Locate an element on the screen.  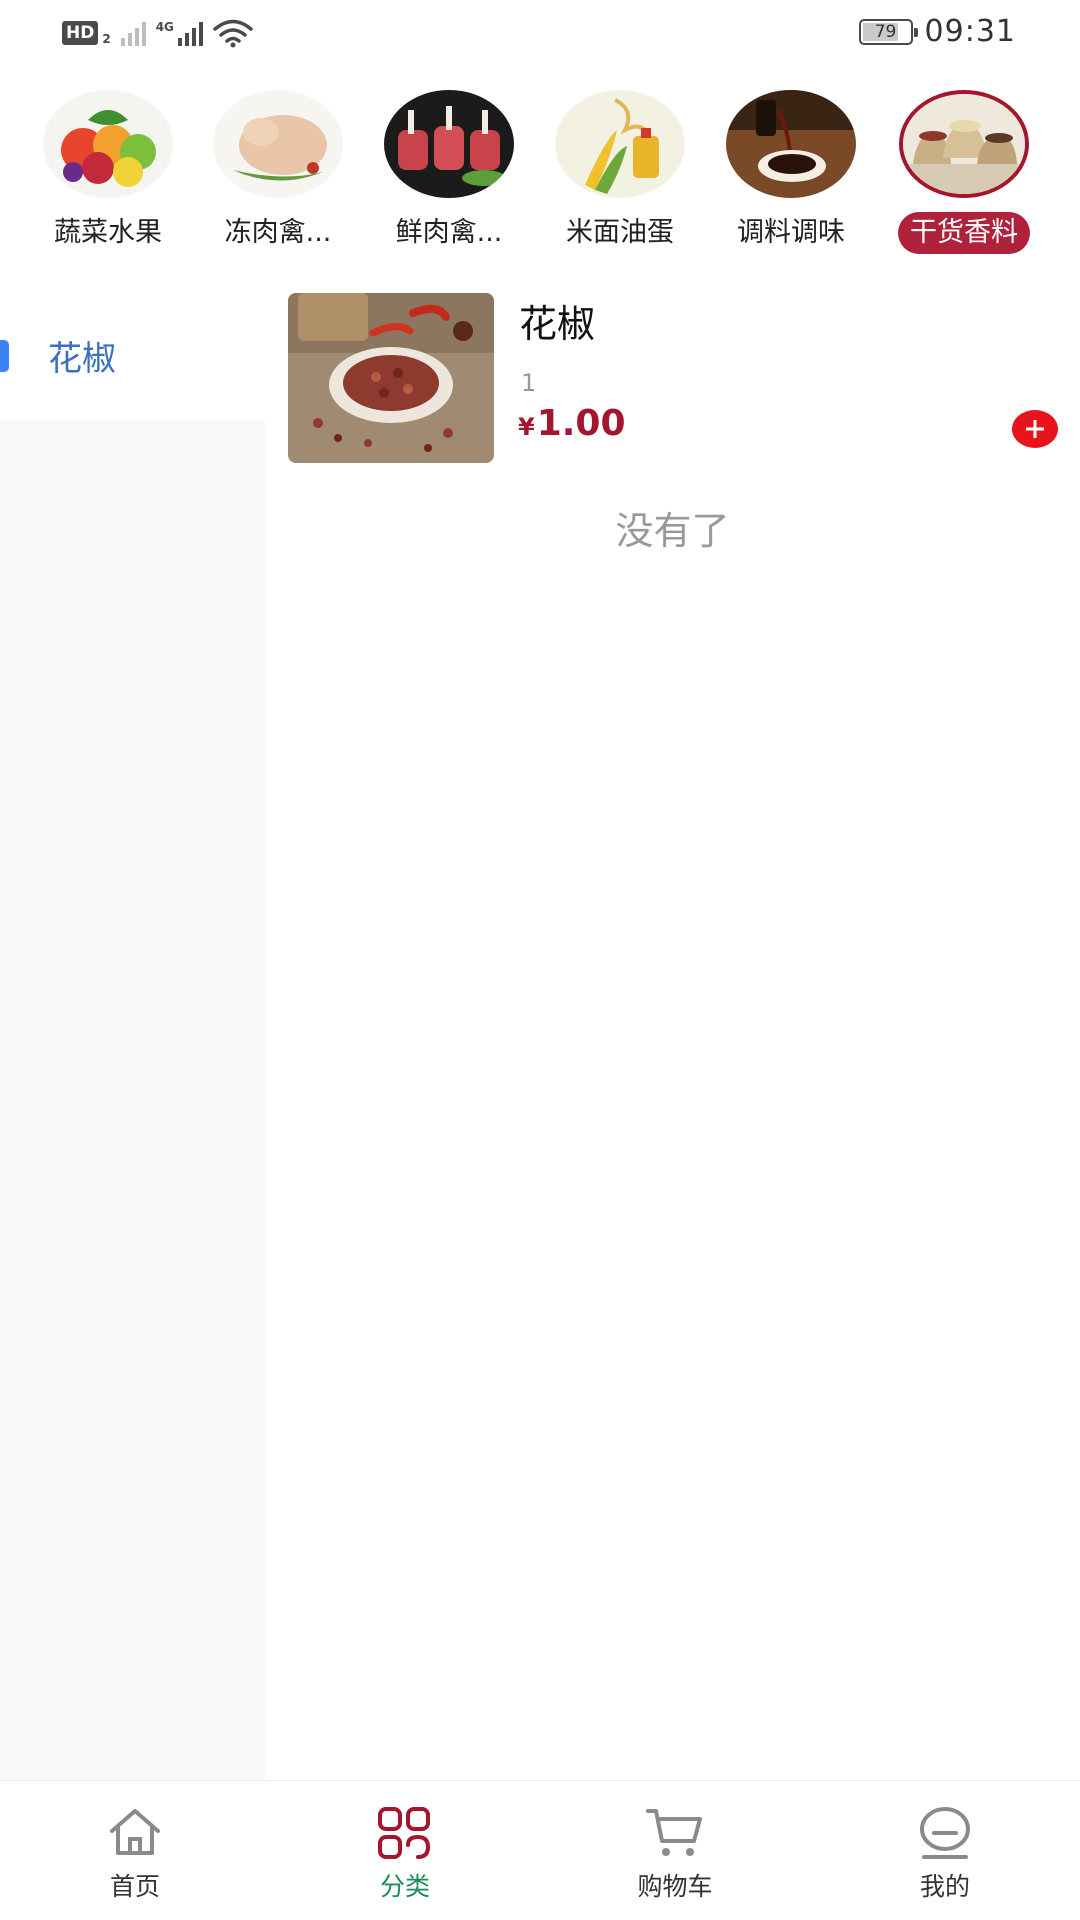
category-item-dry-goods: 干货香料 is located at coordinates (964, 172).